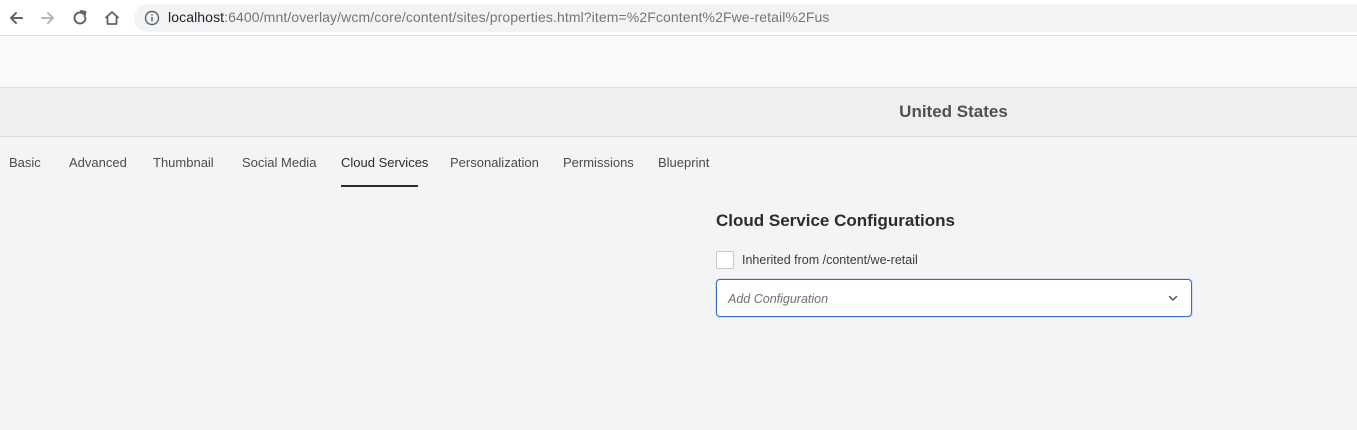 The image size is (1357, 430). Describe the element at coordinates (25, 162) in the screenshot. I see `tab-basic: Basic` at that location.